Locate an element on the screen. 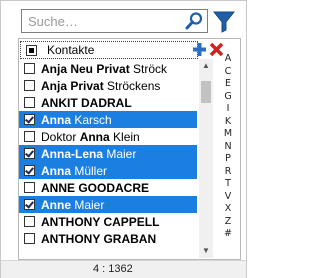  list-item: ANKIT DADRAL is located at coordinates (108, 102).